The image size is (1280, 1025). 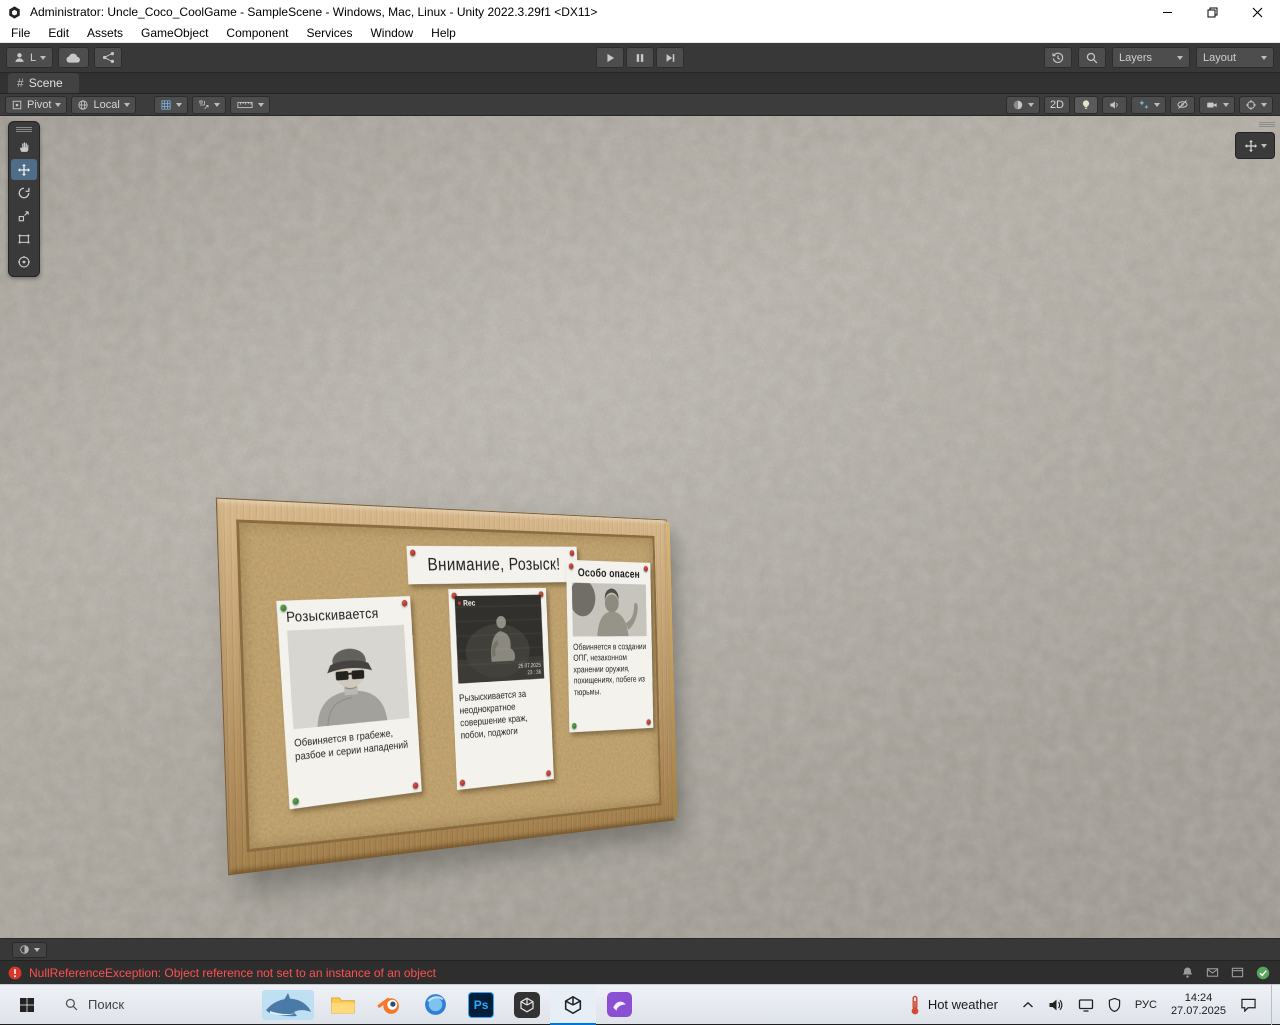 I want to click on volume-icon, so click(x=1056, y=1005).